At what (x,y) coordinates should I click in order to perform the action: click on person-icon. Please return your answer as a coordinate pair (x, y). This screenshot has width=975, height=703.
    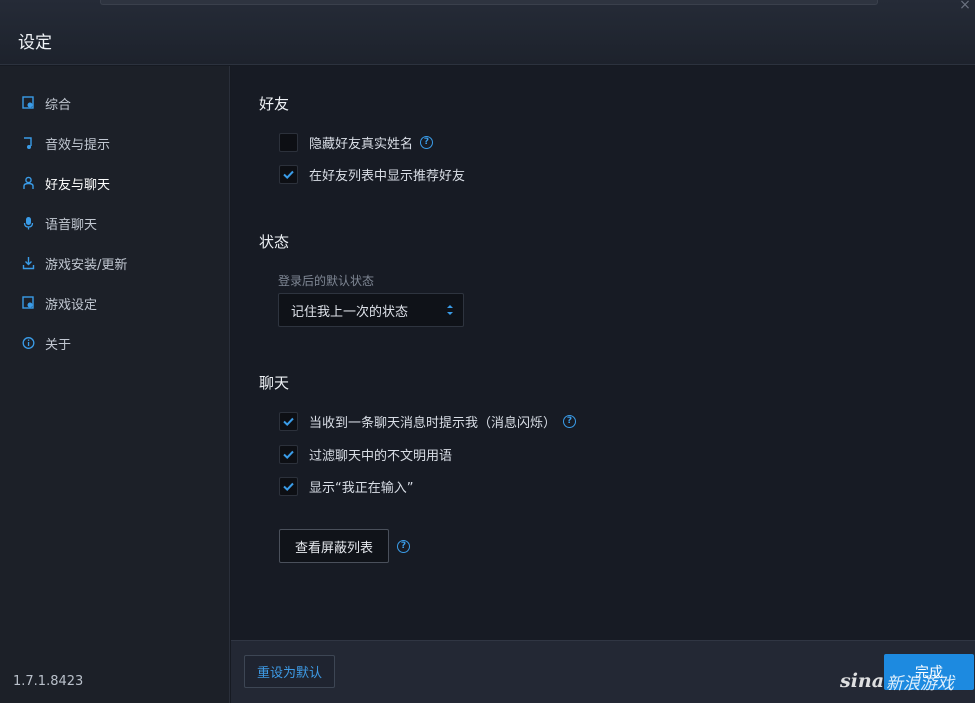
    Looking at the image, I should click on (28, 183).